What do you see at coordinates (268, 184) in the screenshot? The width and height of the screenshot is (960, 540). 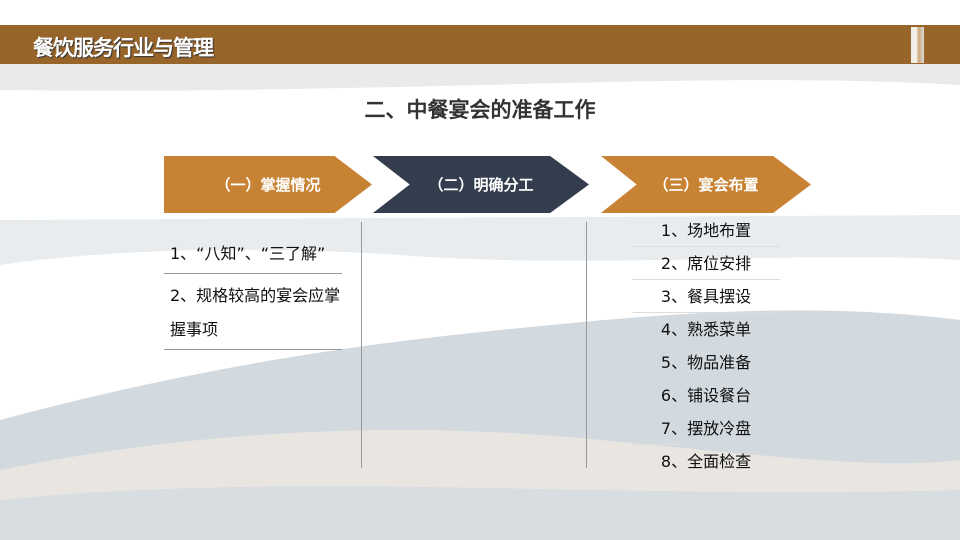 I see `step-arrow-1: （一）掌握情况` at bounding box center [268, 184].